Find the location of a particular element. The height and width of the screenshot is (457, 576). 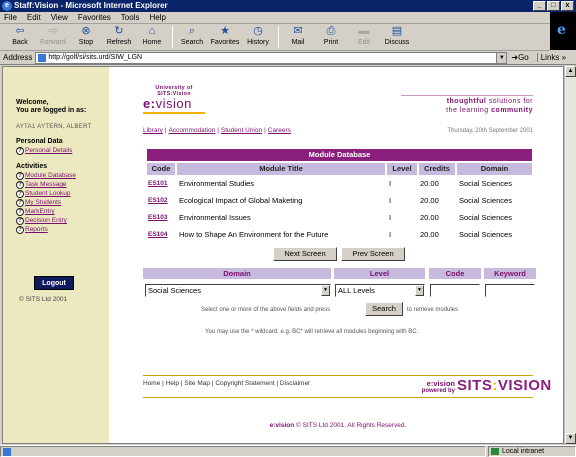

search-header-keyword: Keyword is located at coordinates (510, 273).